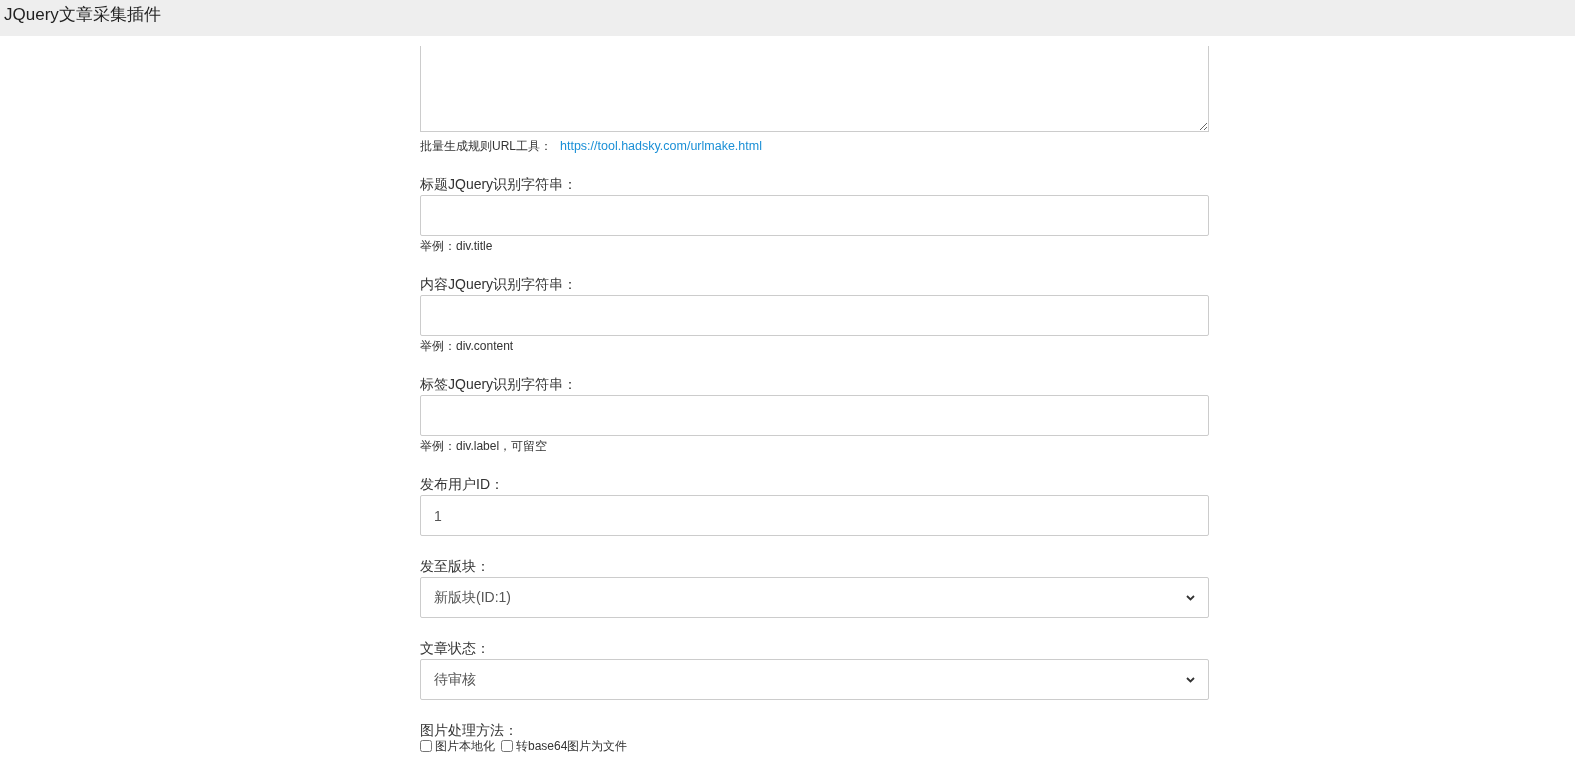 This screenshot has height=768, width=1575. What do you see at coordinates (455, 648) in the screenshot?
I see `field-label: 文章状态：` at bounding box center [455, 648].